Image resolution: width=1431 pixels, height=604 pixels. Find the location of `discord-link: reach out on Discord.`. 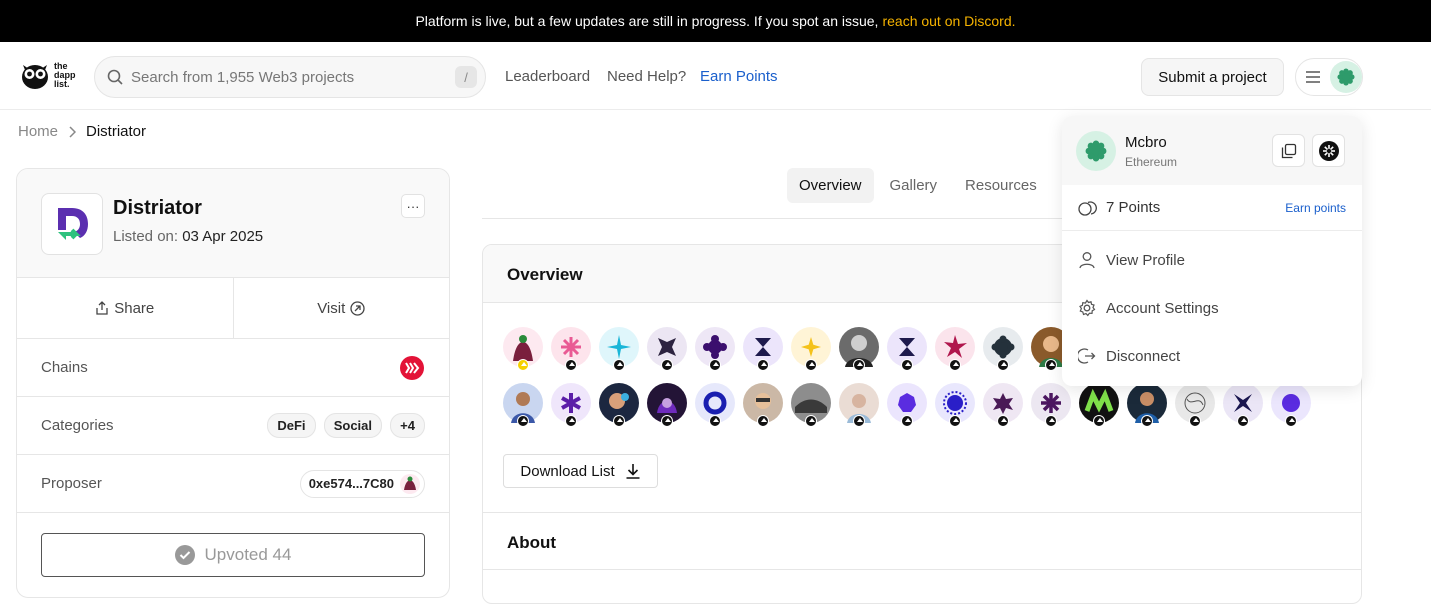

discord-link: reach out on Discord. is located at coordinates (948, 21).